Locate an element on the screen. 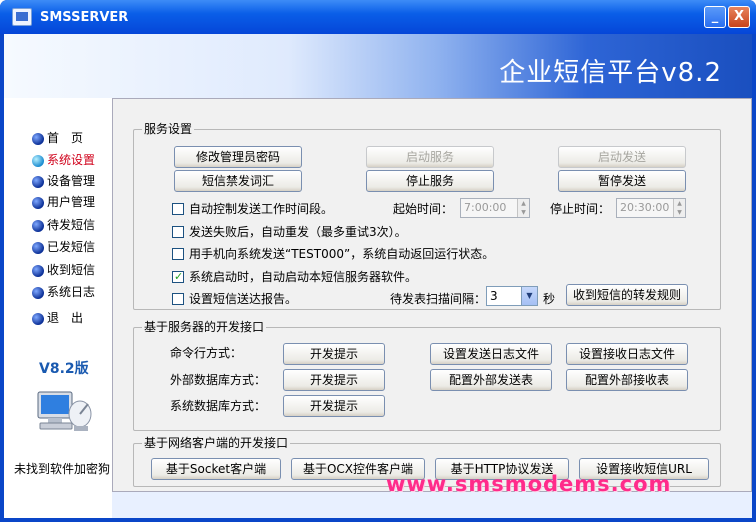 This screenshot has height=522, width=756. banner-title: 企业短信平台v8.2 is located at coordinates (610, 73).